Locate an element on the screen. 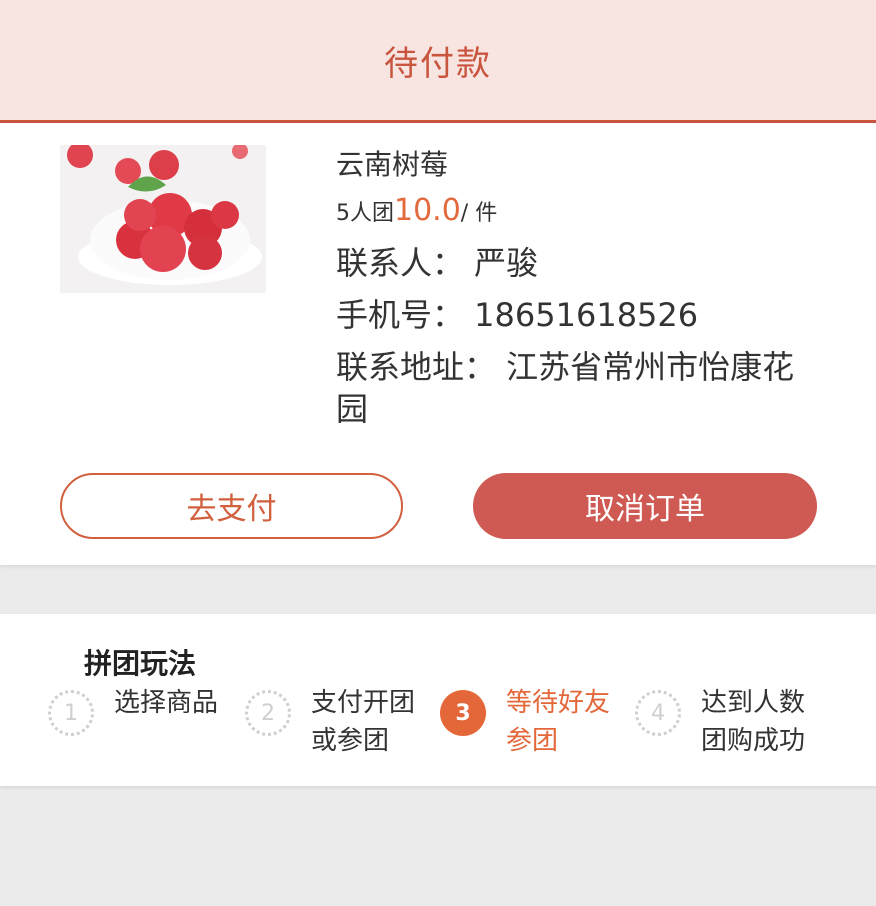  cancel-order-button: 取消订单 is located at coordinates (645, 506).